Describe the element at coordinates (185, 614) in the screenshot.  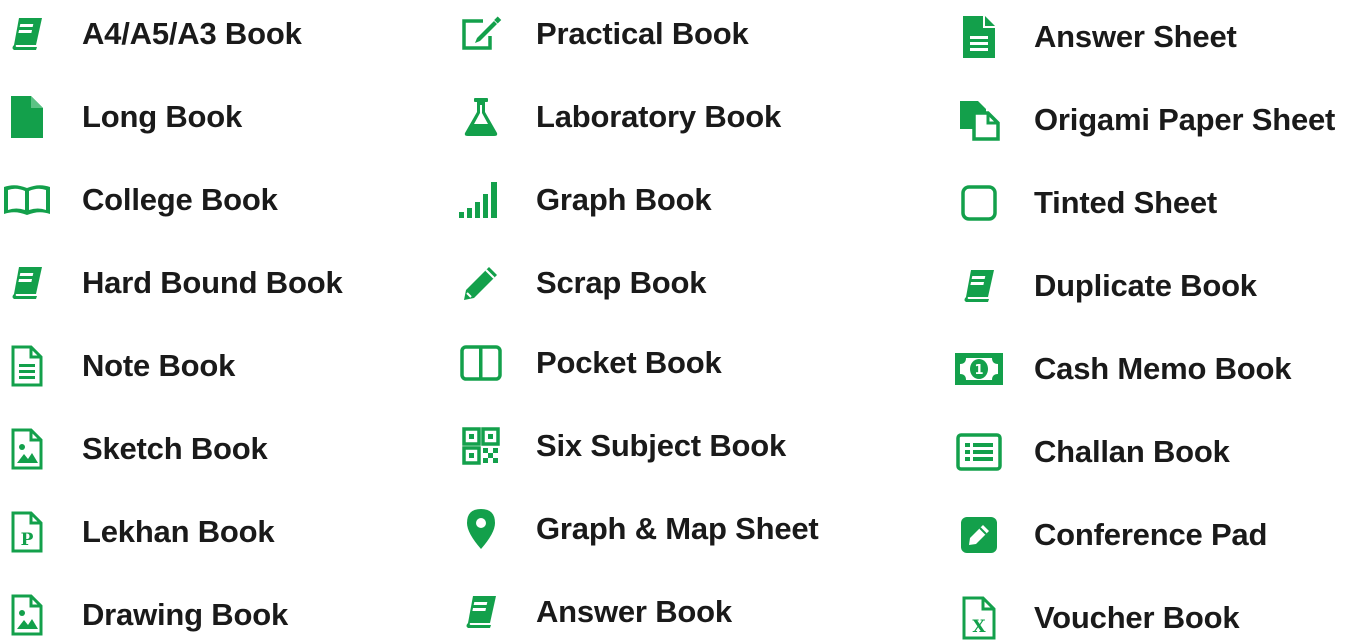
I see `category-label: Drawing Book` at that location.